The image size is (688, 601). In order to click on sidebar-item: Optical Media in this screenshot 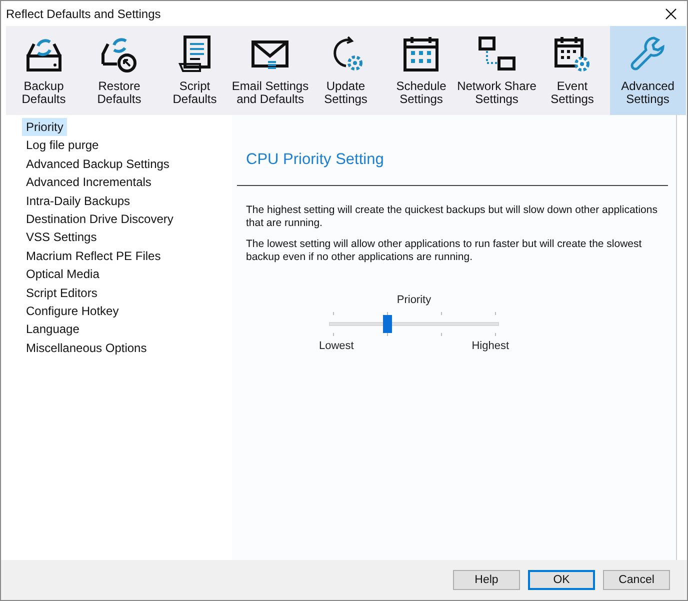, I will do `click(63, 274)`.